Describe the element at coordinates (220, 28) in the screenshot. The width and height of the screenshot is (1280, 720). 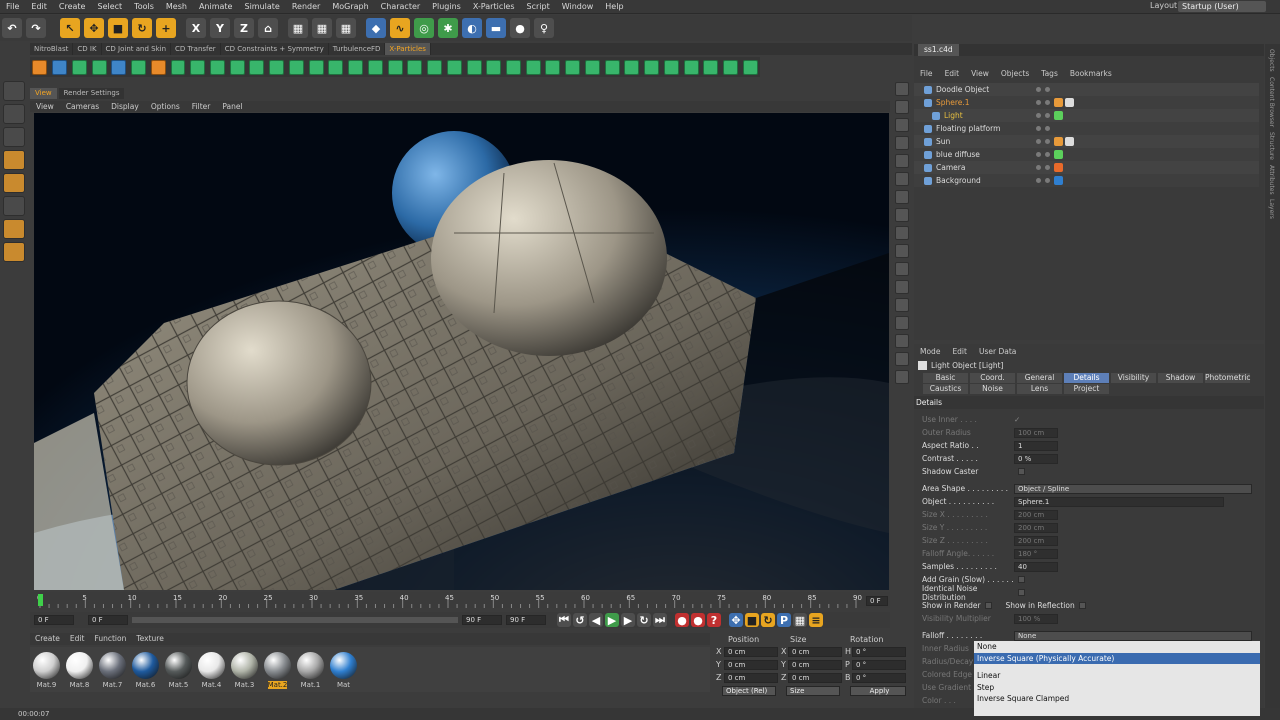
I see `y-axis-button: Y` at that location.